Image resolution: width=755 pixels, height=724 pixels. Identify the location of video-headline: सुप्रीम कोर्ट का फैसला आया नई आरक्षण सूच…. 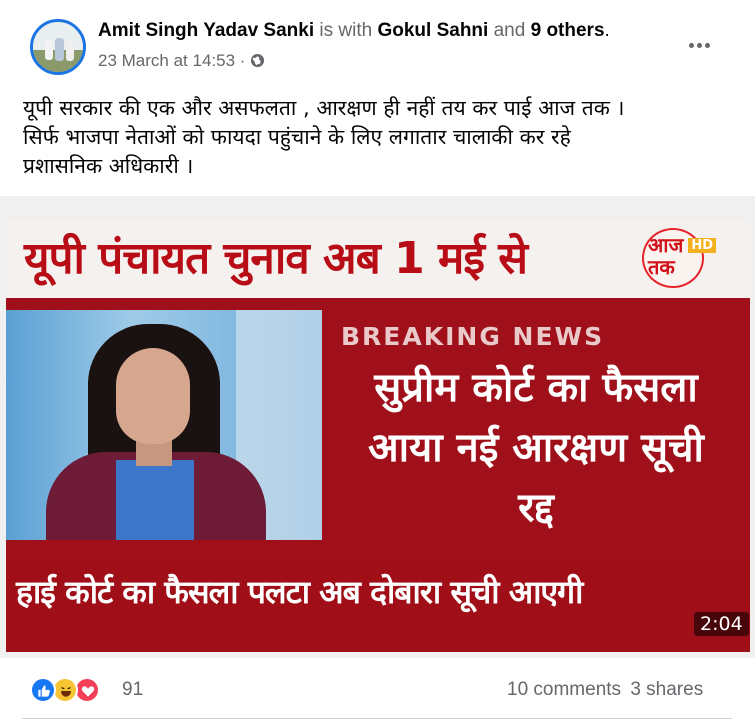
(536, 448).